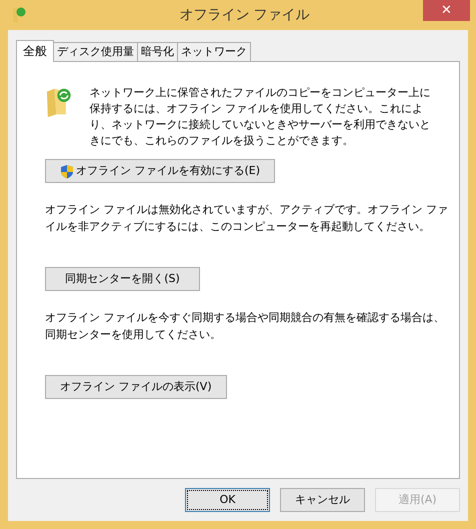 The height and width of the screenshot is (529, 476). Describe the element at coordinates (214, 51) in the screenshot. I see `tab: ネットワーク` at that location.